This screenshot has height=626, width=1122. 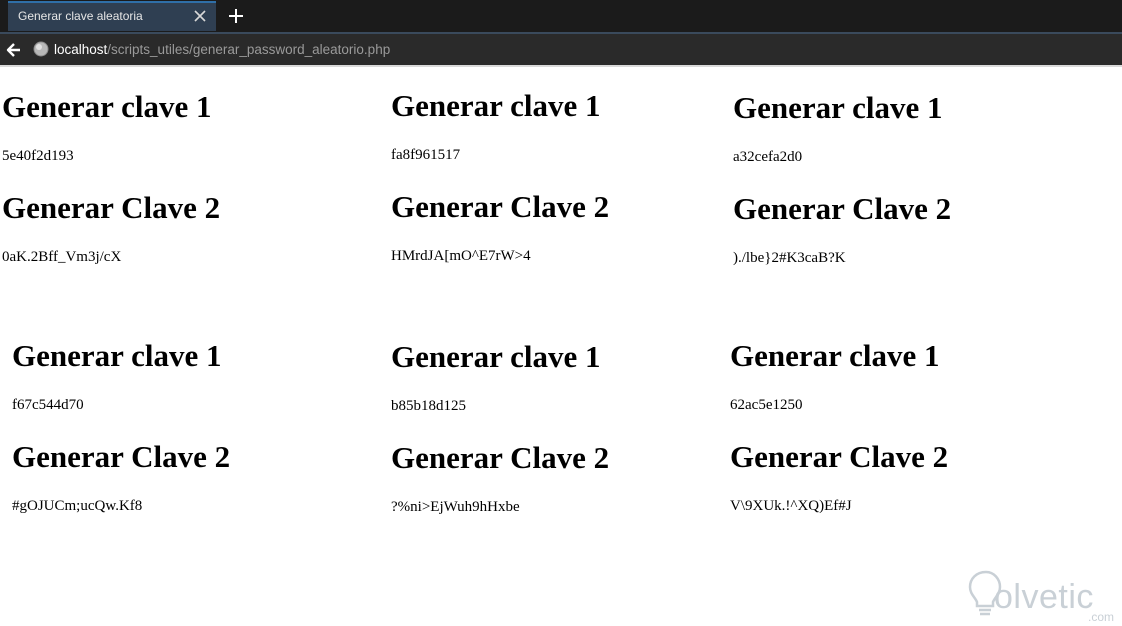 What do you see at coordinates (789, 258) in the screenshot?
I see `key-2-value: )./lbe}2#K3caB?K` at bounding box center [789, 258].